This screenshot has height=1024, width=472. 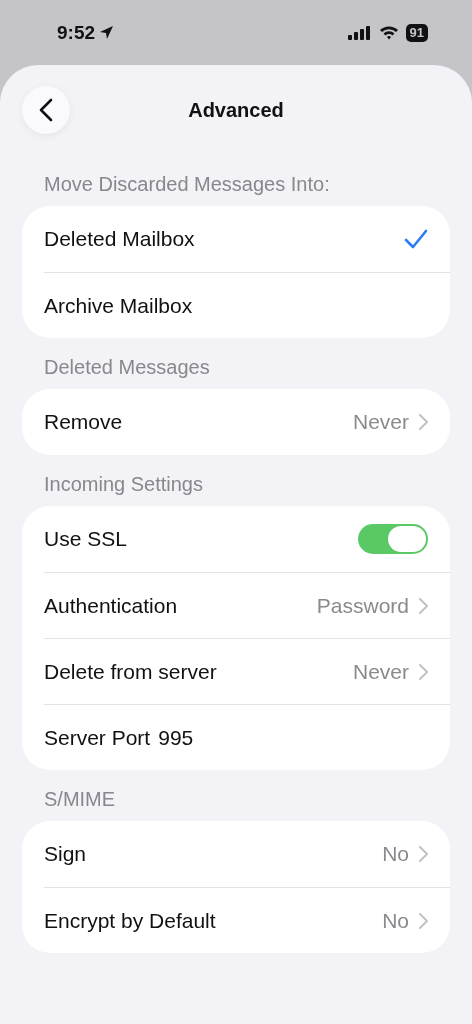 What do you see at coordinates (86, 539) in the screenshot?
I see `setting-label: Use SSL` at bounding box center [86, 539].